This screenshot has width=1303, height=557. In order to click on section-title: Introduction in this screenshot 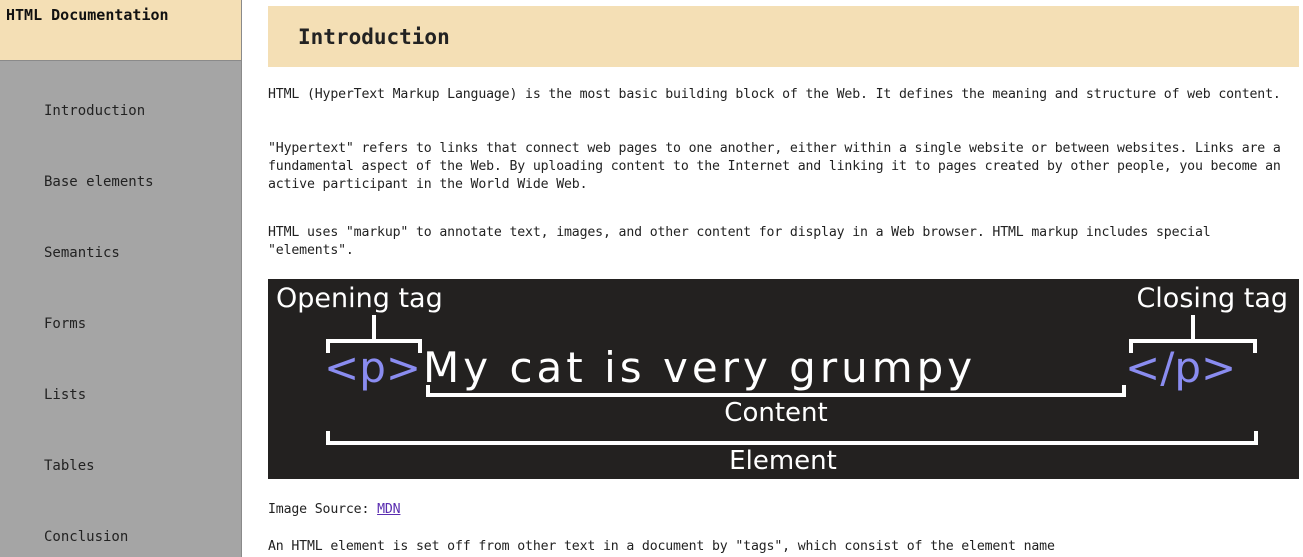, I will do `click(374, 37)`.